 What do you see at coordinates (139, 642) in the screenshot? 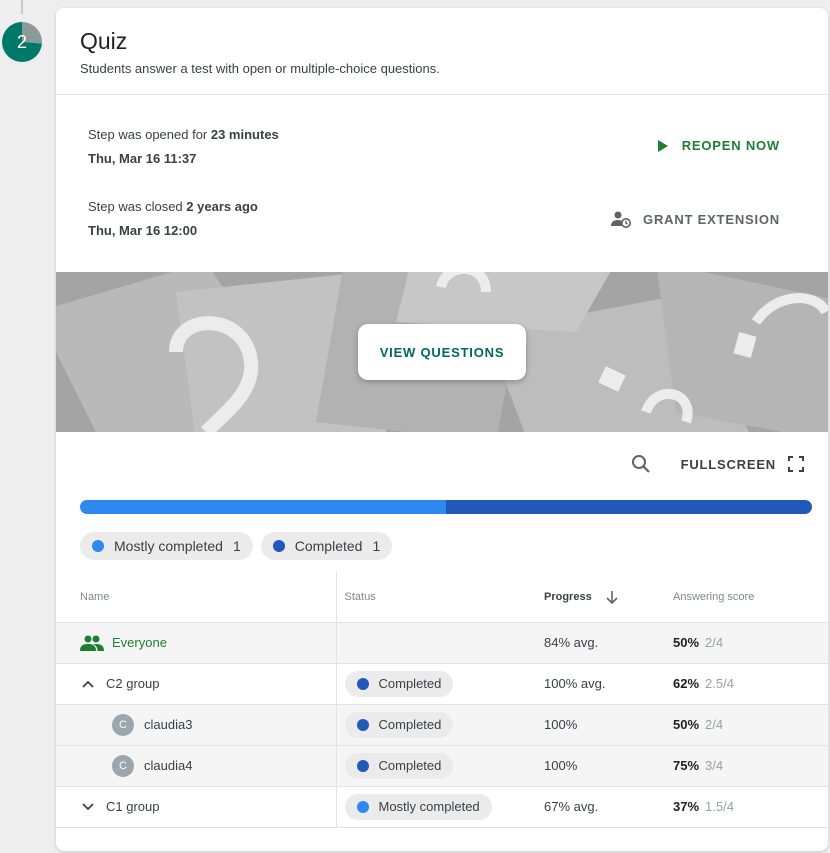
I see `row-name: Everyone` at bounding box center [139, 642].